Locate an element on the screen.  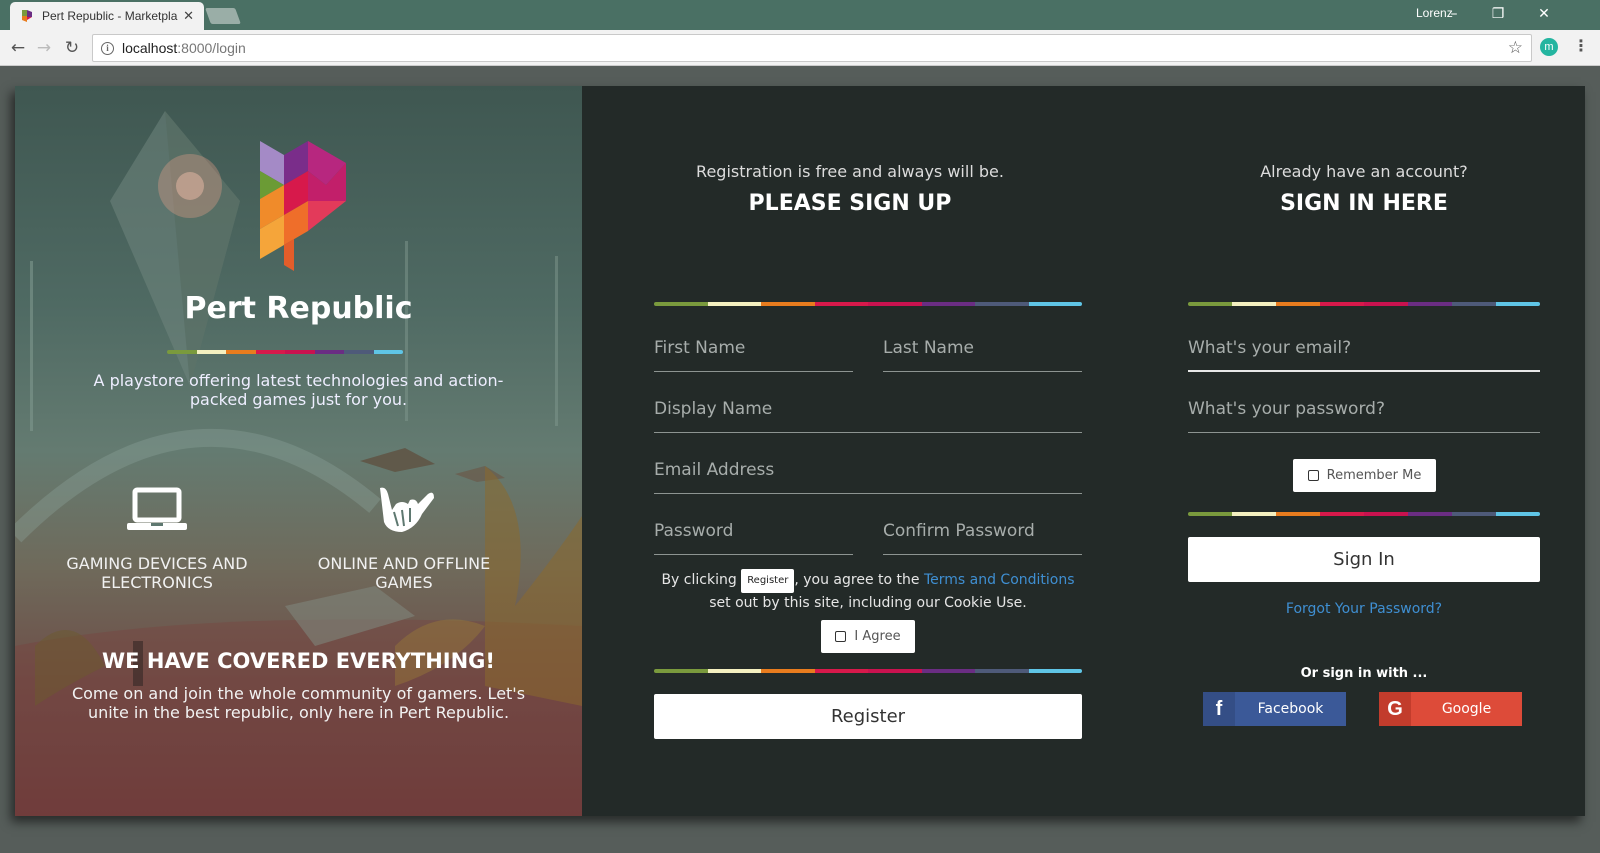
browser-titlebar: Pert Republic - Marketpla ✕ Lorenz – ❐ ✕ is located at coordinates (800, 15).